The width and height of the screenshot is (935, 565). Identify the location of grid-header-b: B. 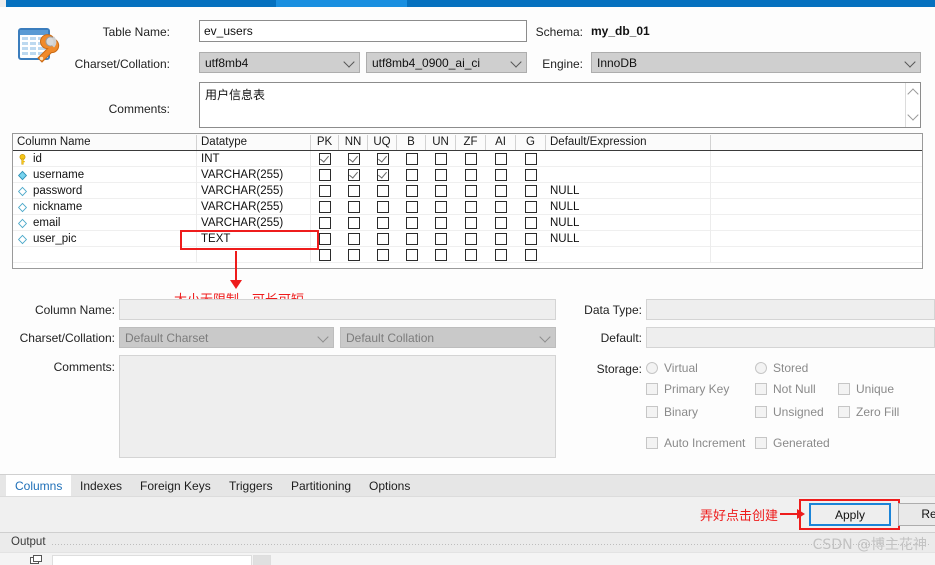
(411, 142).